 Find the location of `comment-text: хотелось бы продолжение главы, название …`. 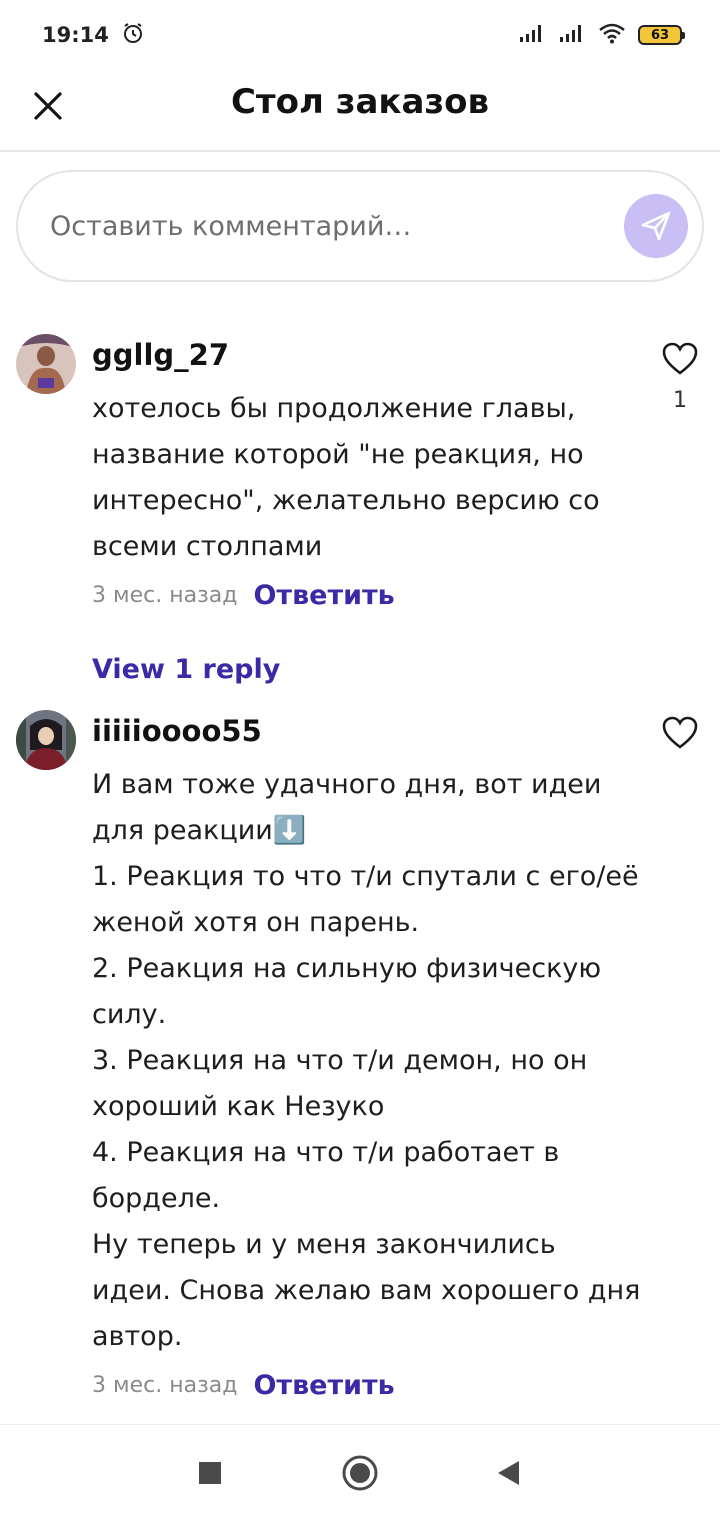

comment-text: хотелось бы продолжение главы, название … is located at coordinates (346, 477).